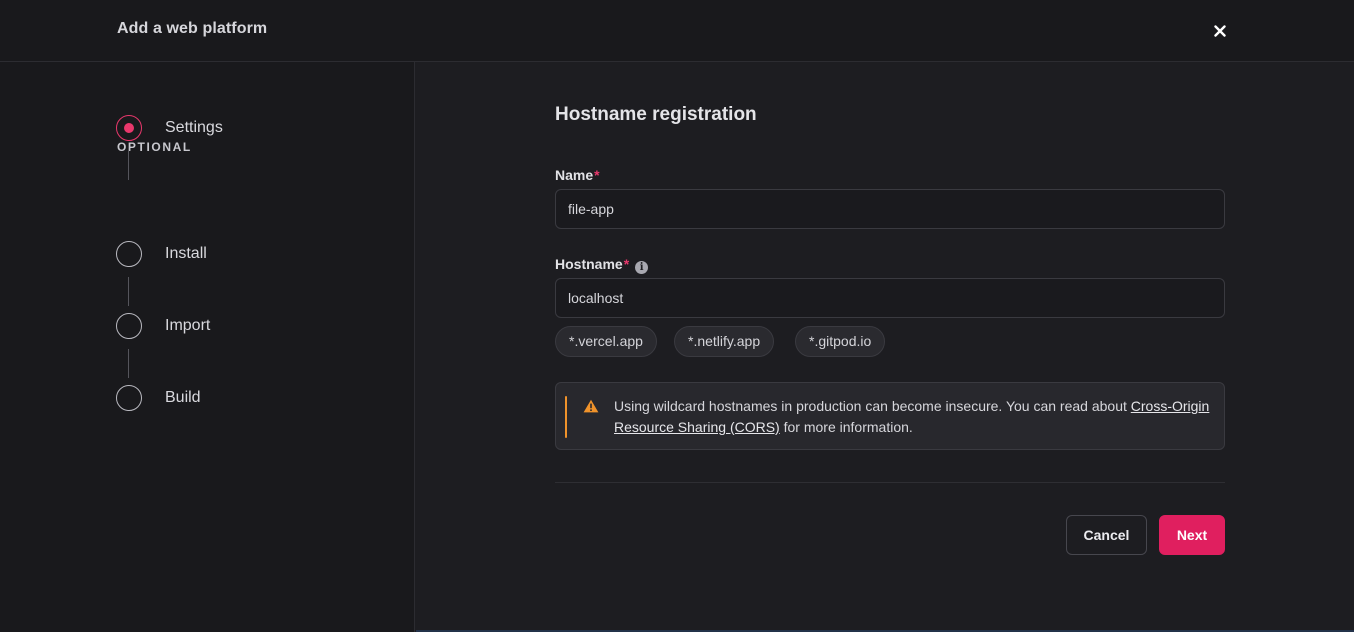 The width and height of the screenshot is (1354, 632). Describe the element at coordinates (187, 326) in the screenshot. I see `step-import-label: Import` at that location.